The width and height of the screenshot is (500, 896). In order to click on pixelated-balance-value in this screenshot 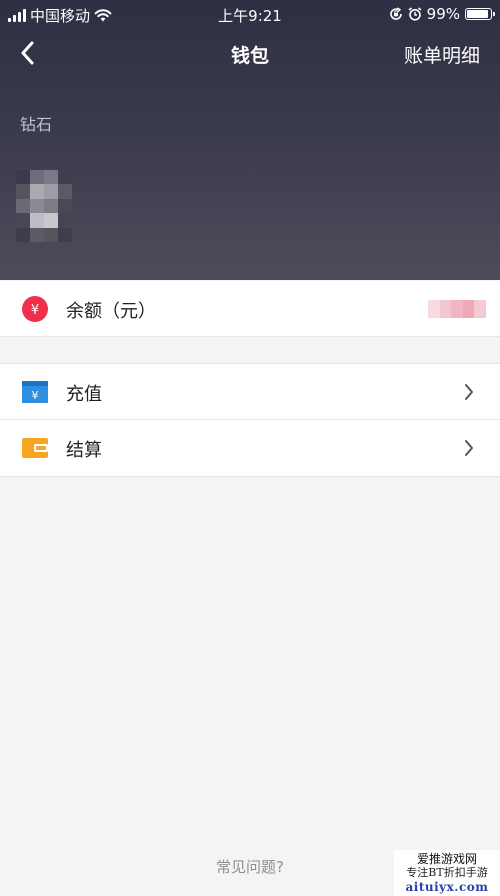, I will do `click(457, 309)`.